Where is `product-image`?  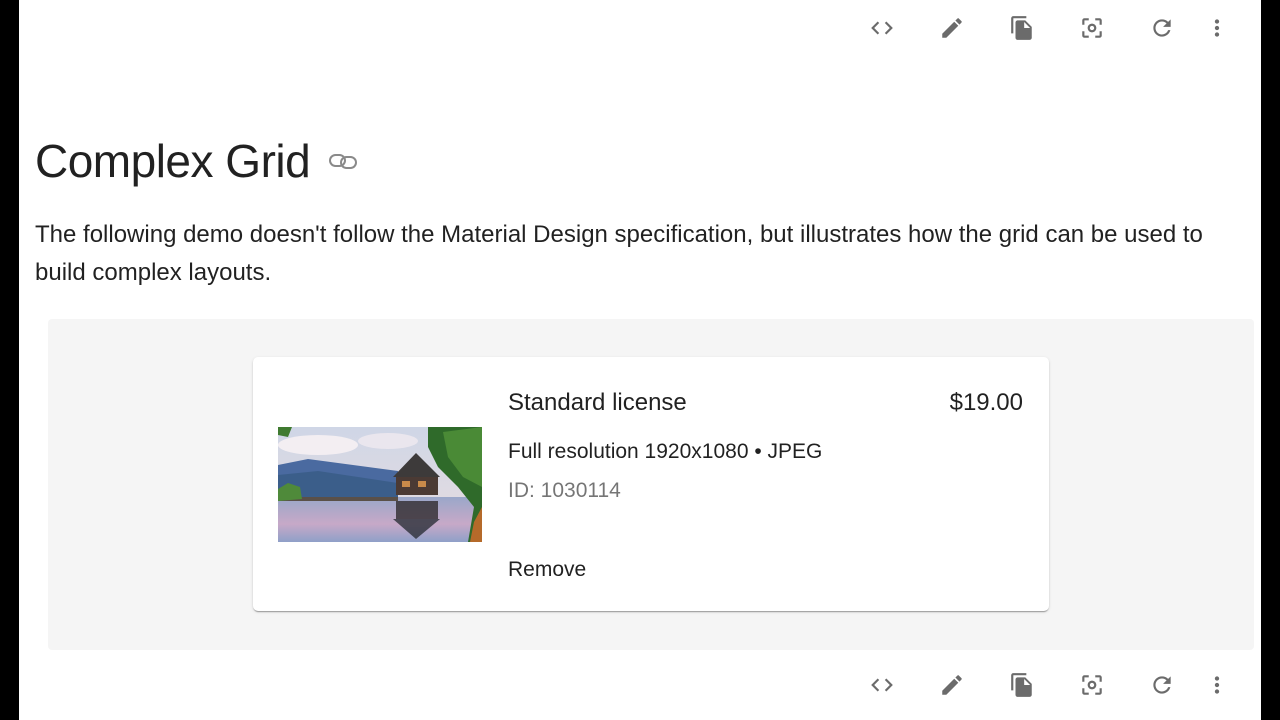 product-image is located at coordinates (380, 484).